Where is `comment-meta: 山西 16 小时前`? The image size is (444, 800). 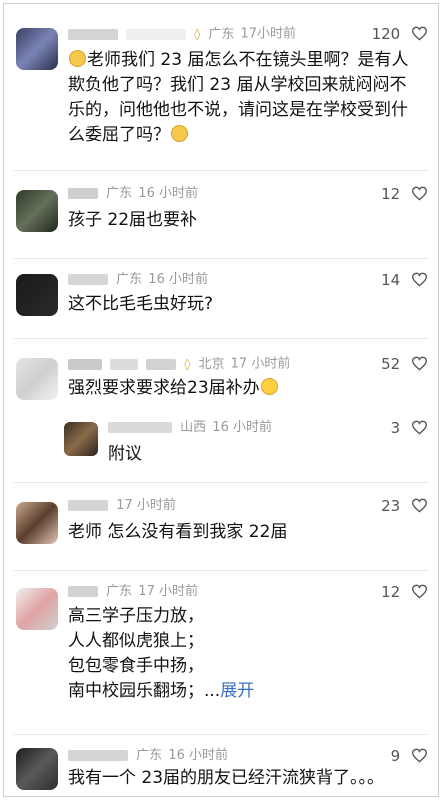 comment-meta: 山西 16 小时前 is located at coordinates (190, 428).